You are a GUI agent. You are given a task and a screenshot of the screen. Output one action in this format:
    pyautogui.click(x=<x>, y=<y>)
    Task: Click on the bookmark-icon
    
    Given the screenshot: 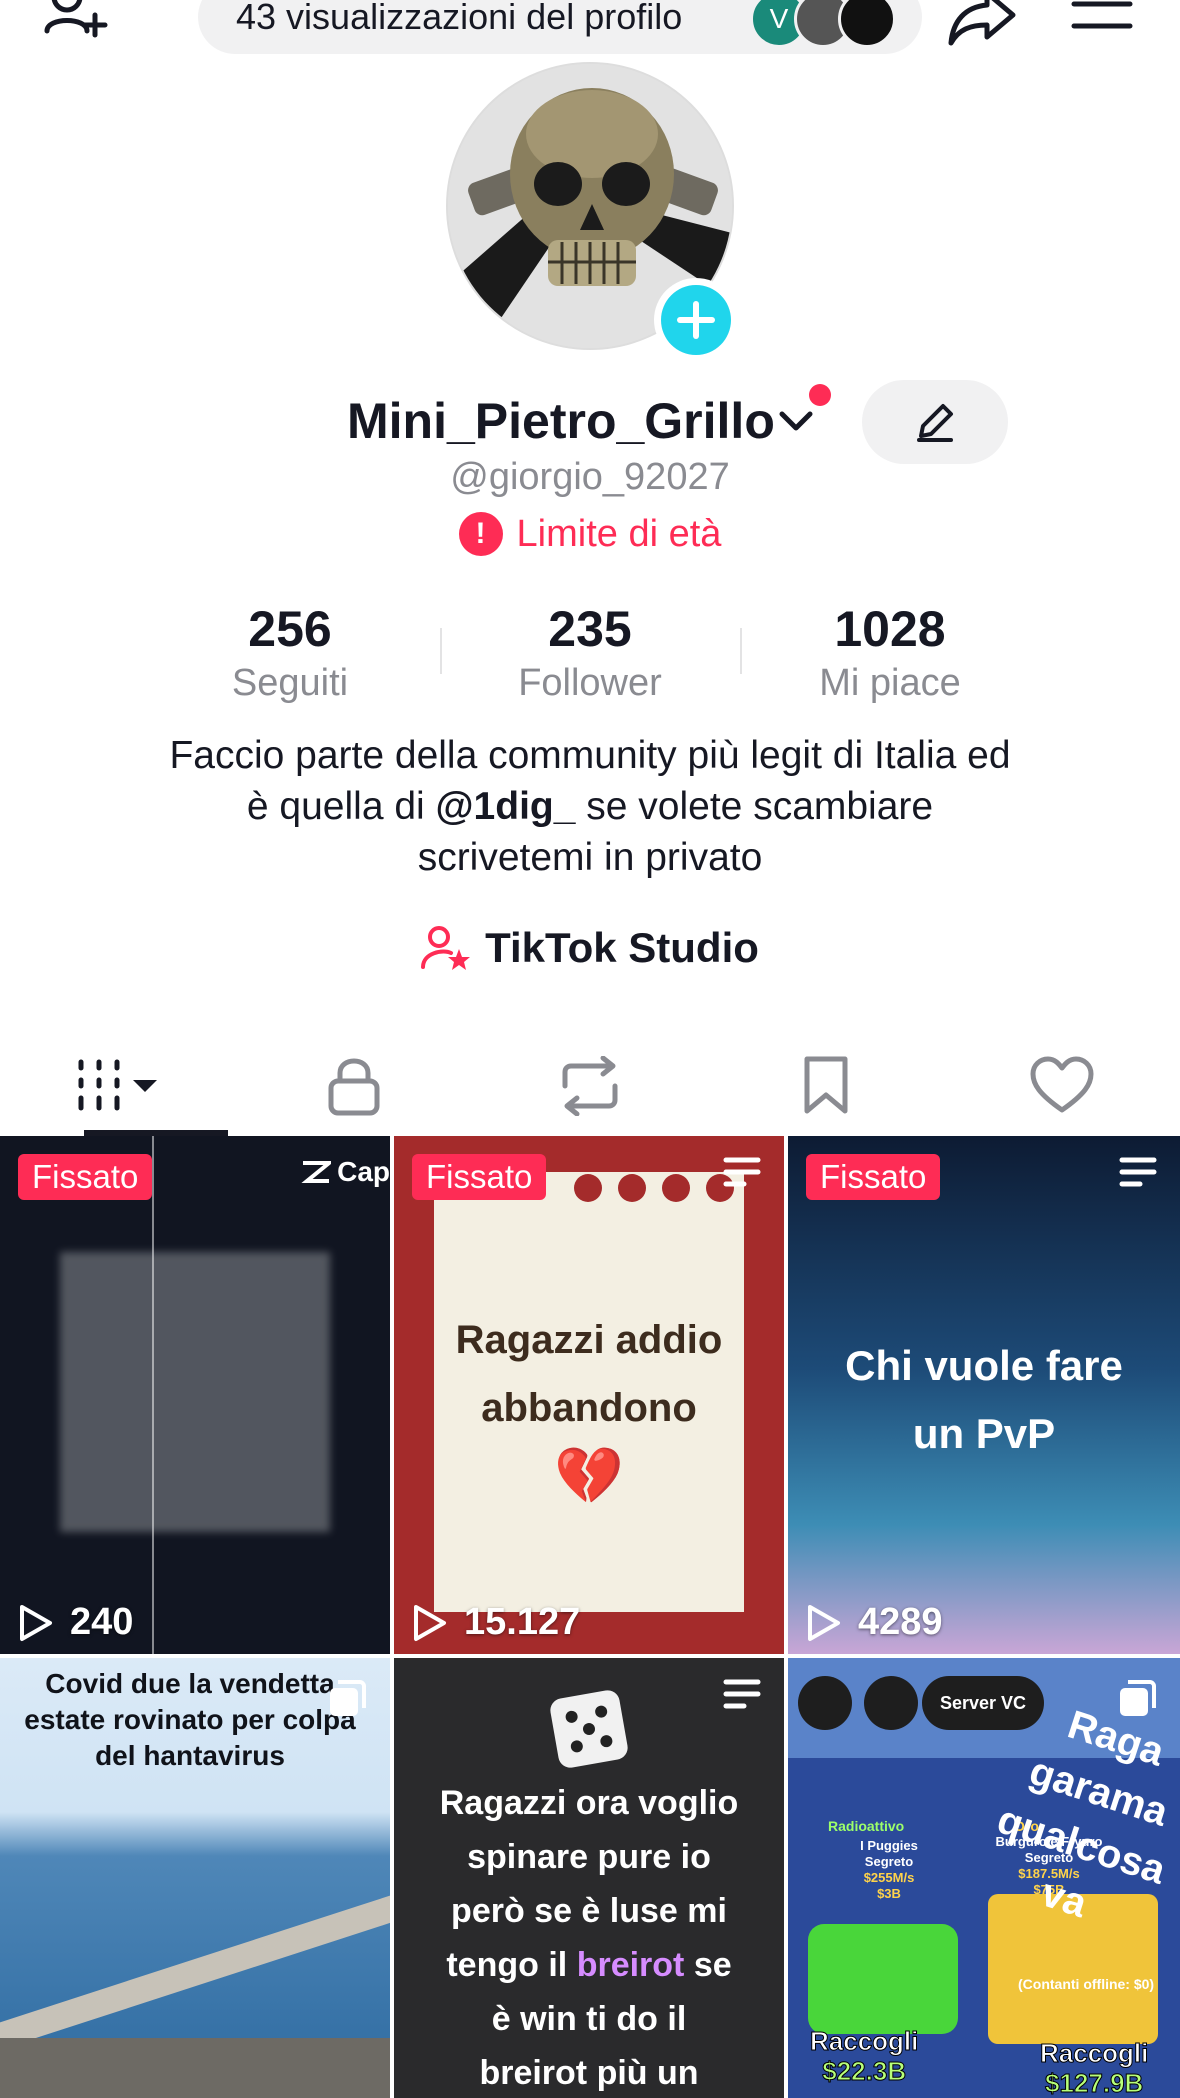 What is the action you would take?
    pyautogui.click(x=826, y=1085)
    